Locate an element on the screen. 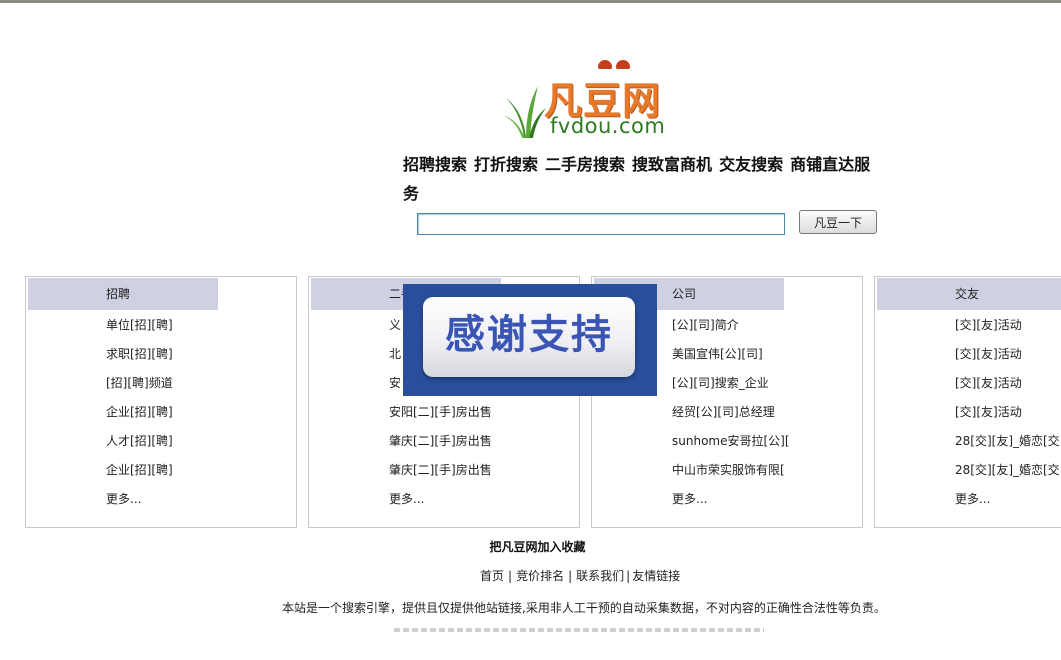 Image resolution: width=1061 pixels, height=660 pixels. add-favorite-link: 把凡豆网加入收藏 is located at coordinates (530, 546).